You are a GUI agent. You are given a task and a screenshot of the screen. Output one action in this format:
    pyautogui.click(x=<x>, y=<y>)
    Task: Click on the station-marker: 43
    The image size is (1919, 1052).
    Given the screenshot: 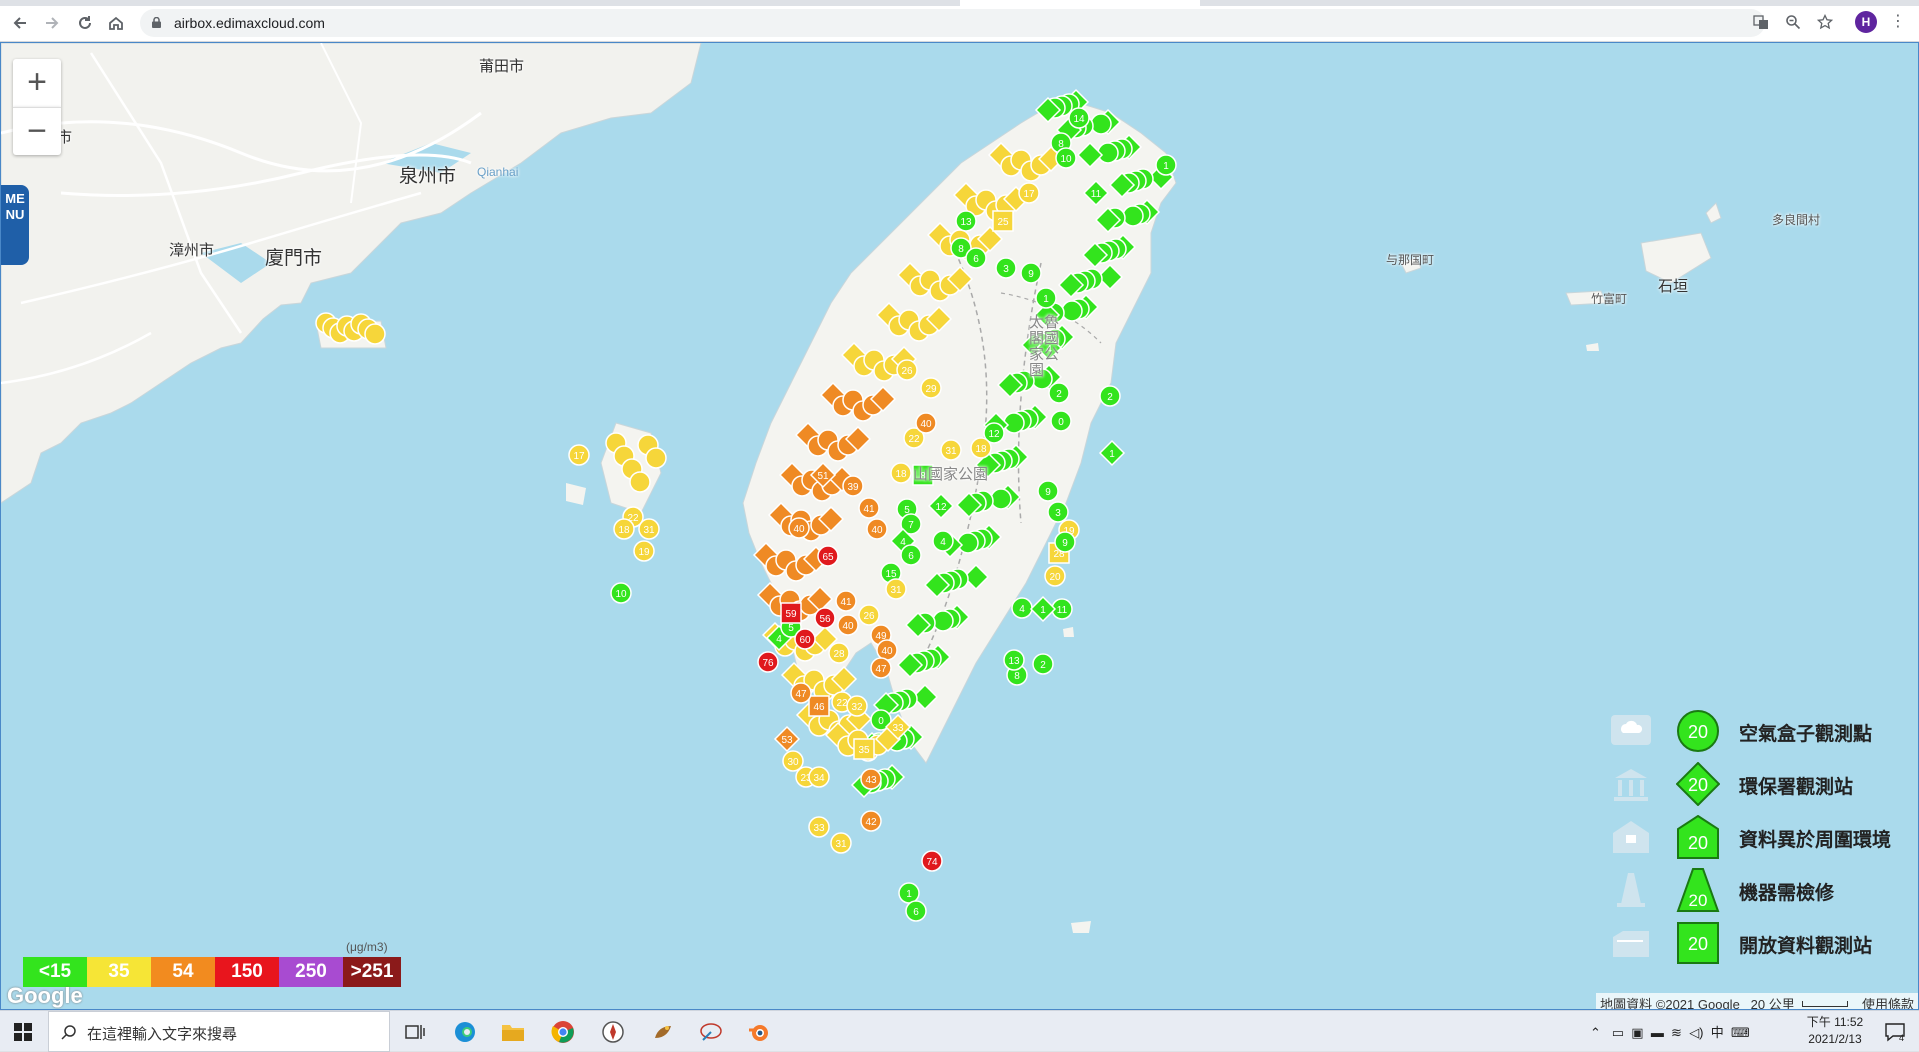 What is the action you would take?
    pyautogui.click(x=871, y=779)
    